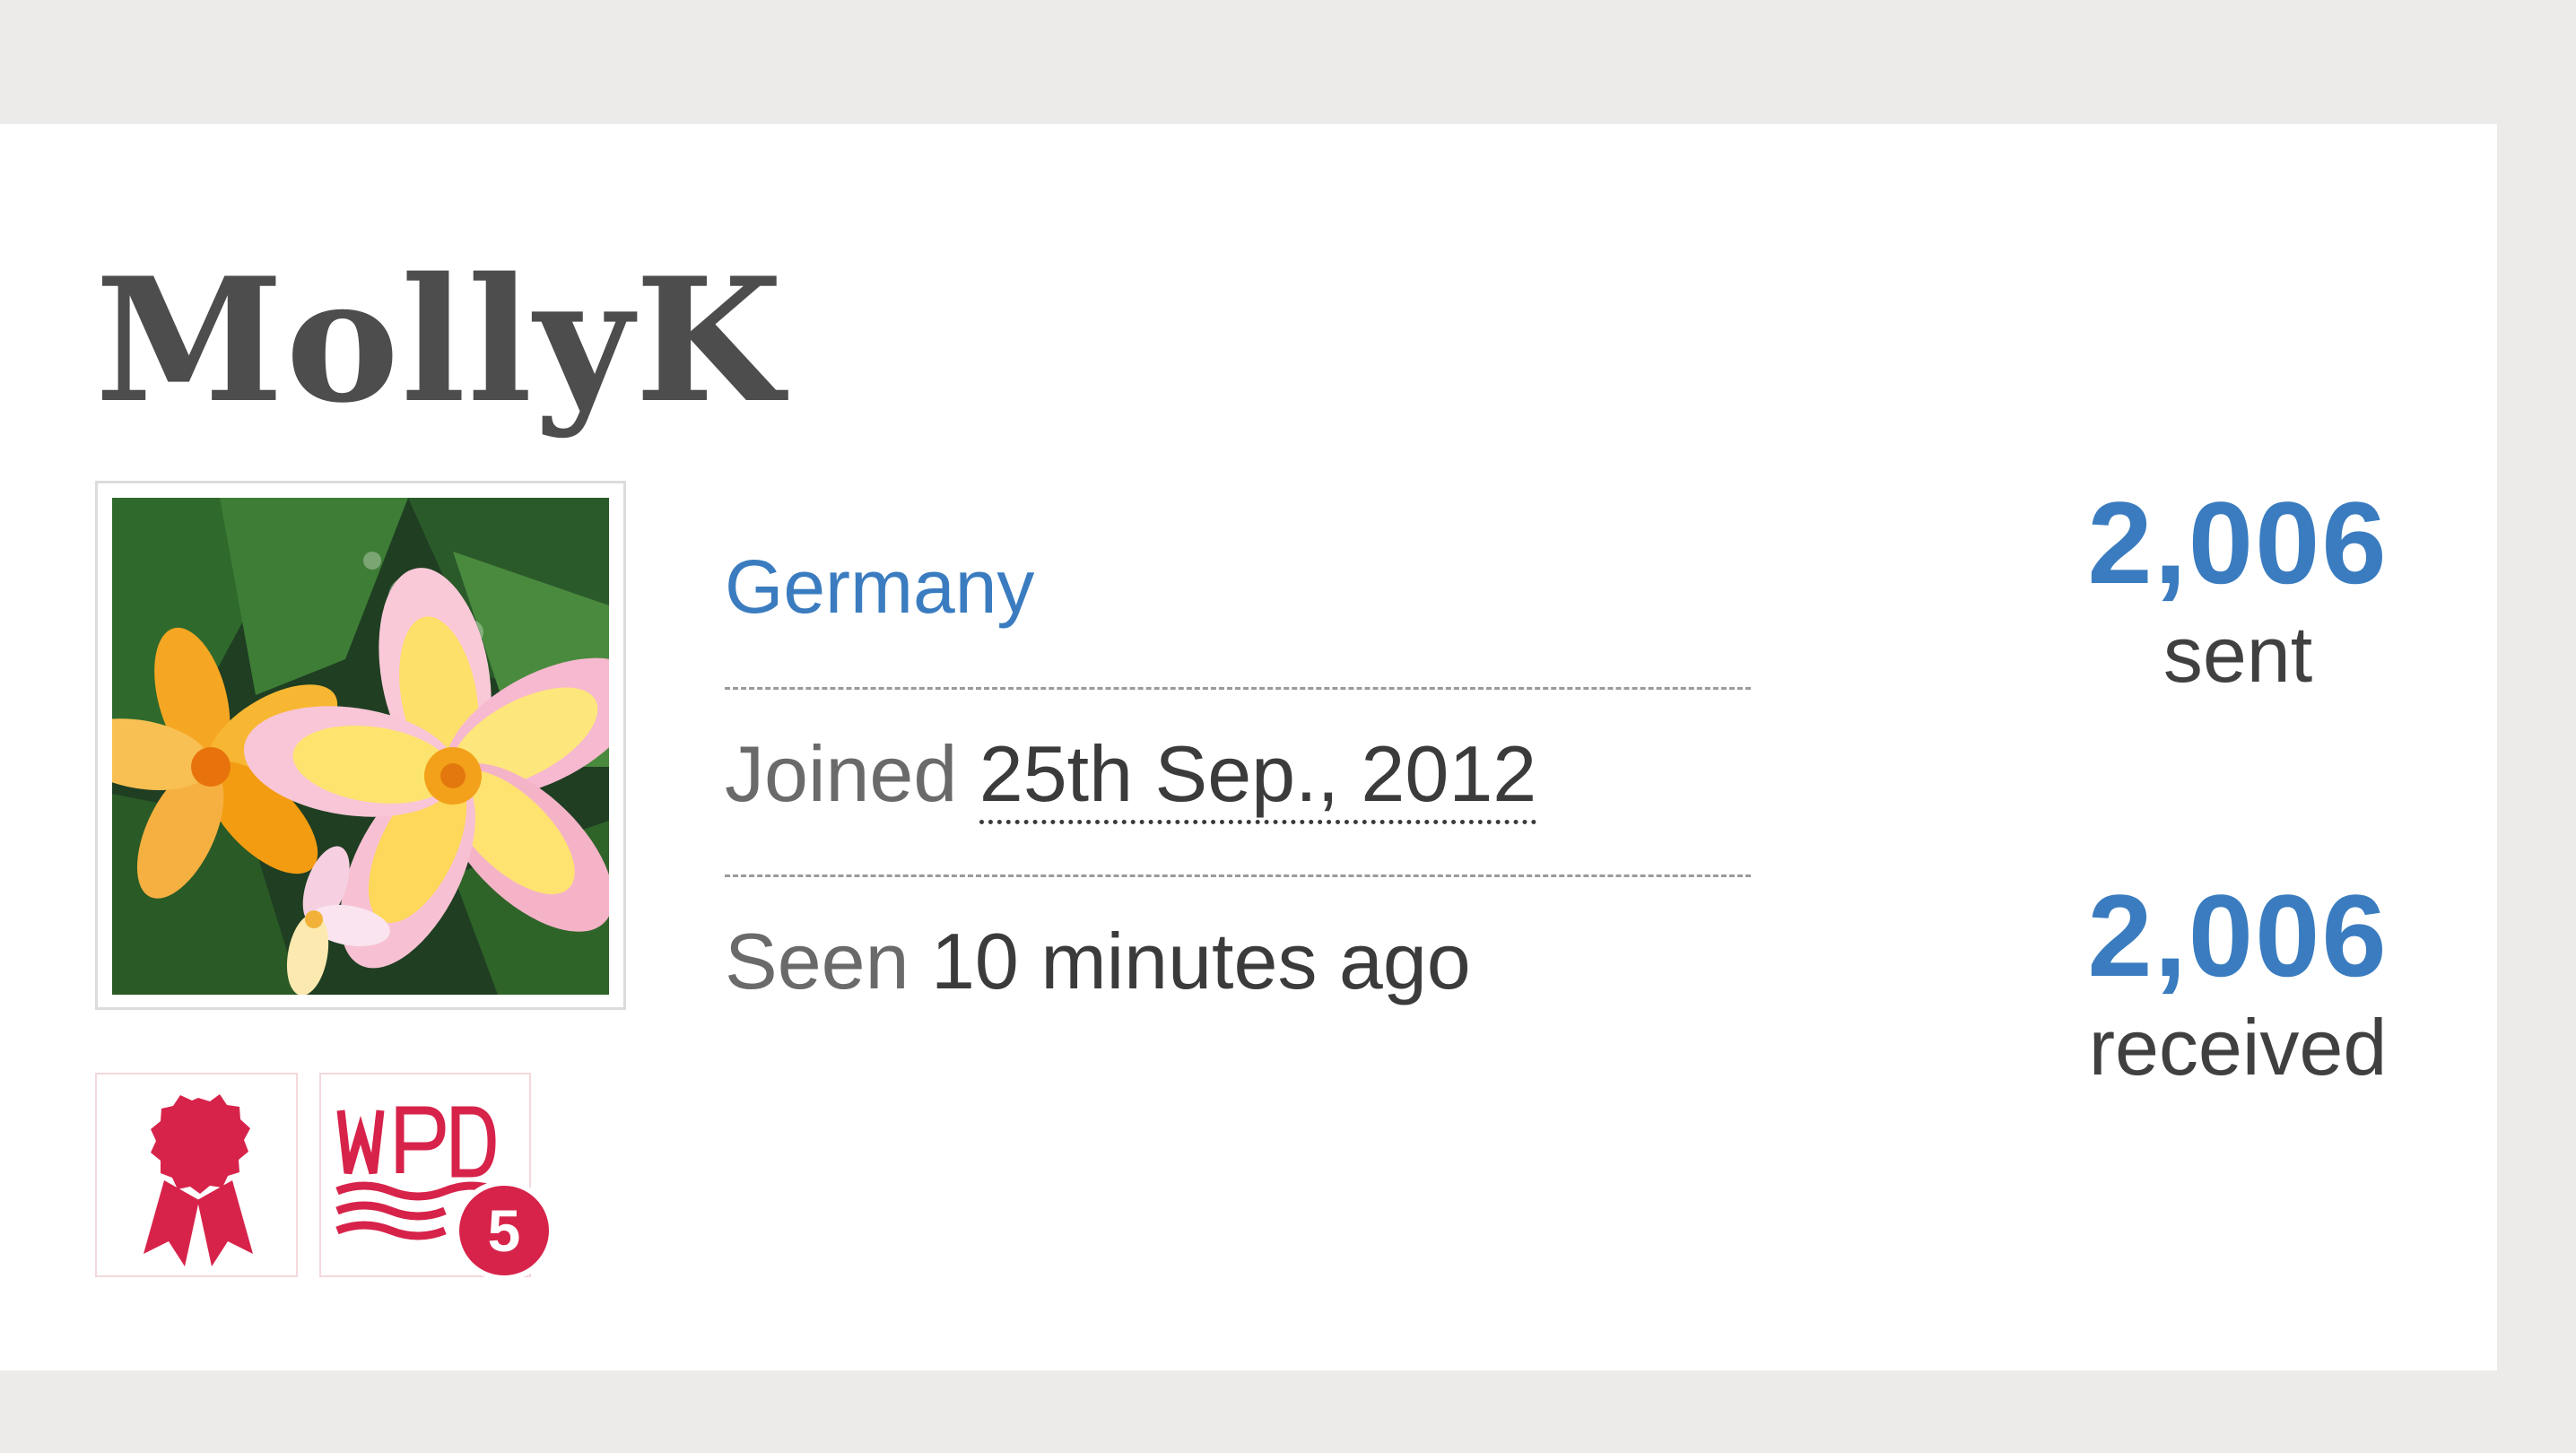  Describe the element at coordinates (1258, 776) in the screenshot. I see `joined-date: 25th Sep., 2012` at that location.